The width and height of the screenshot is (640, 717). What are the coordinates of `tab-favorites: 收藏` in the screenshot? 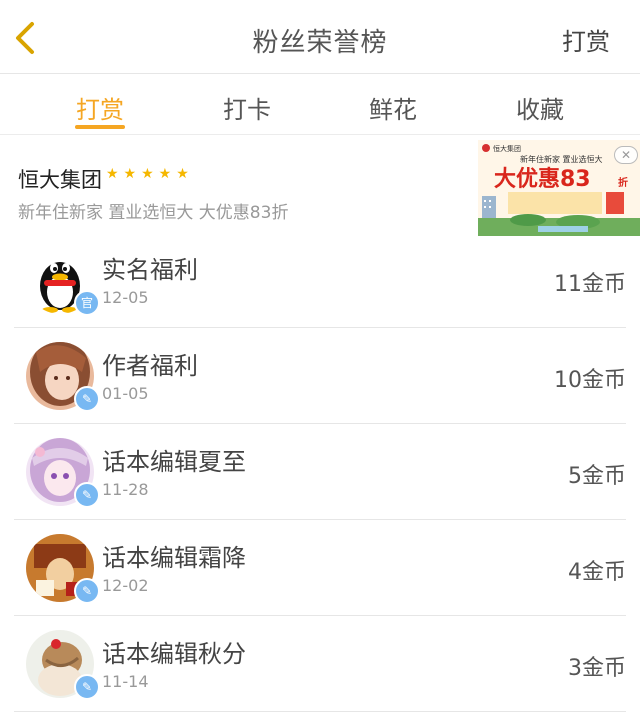 It's located at (540, 107).